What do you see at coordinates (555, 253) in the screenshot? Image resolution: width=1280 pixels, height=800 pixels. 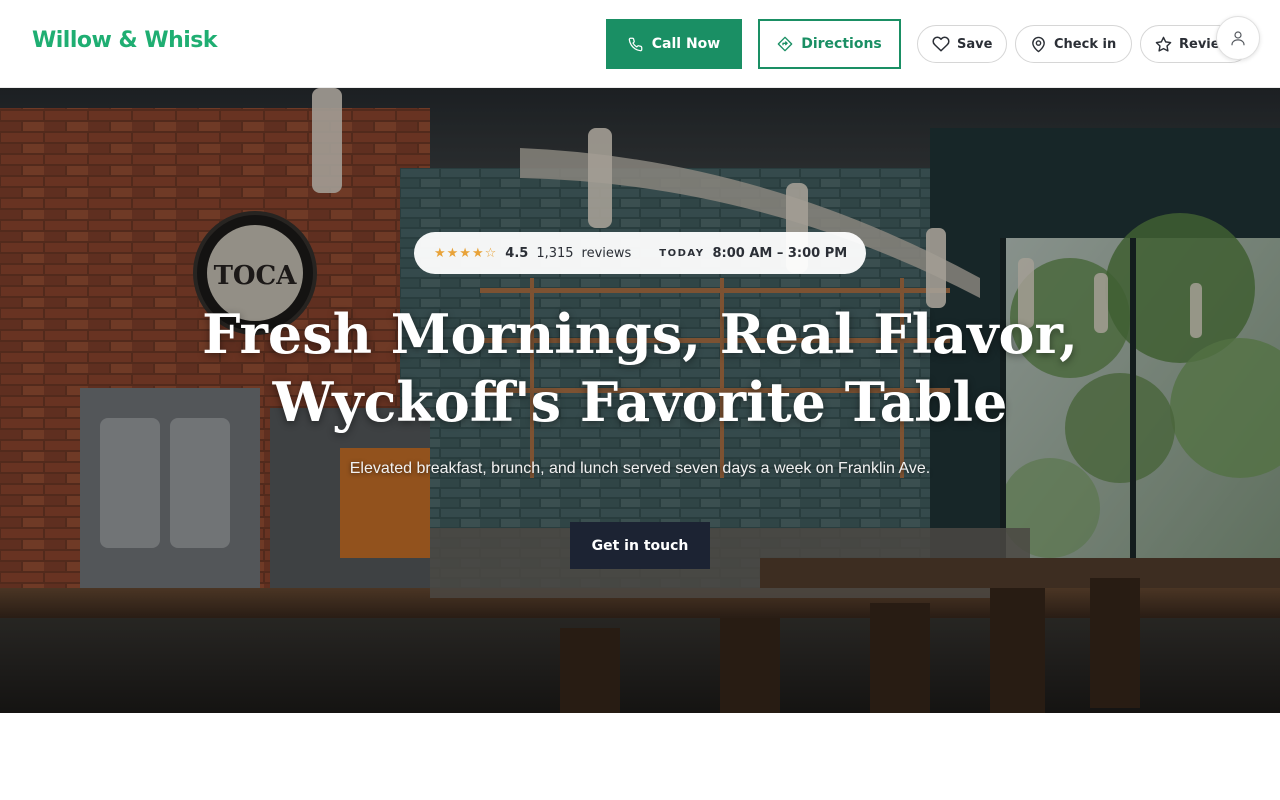 I see `review-count: 1,315` at bounding box center [555, 253].